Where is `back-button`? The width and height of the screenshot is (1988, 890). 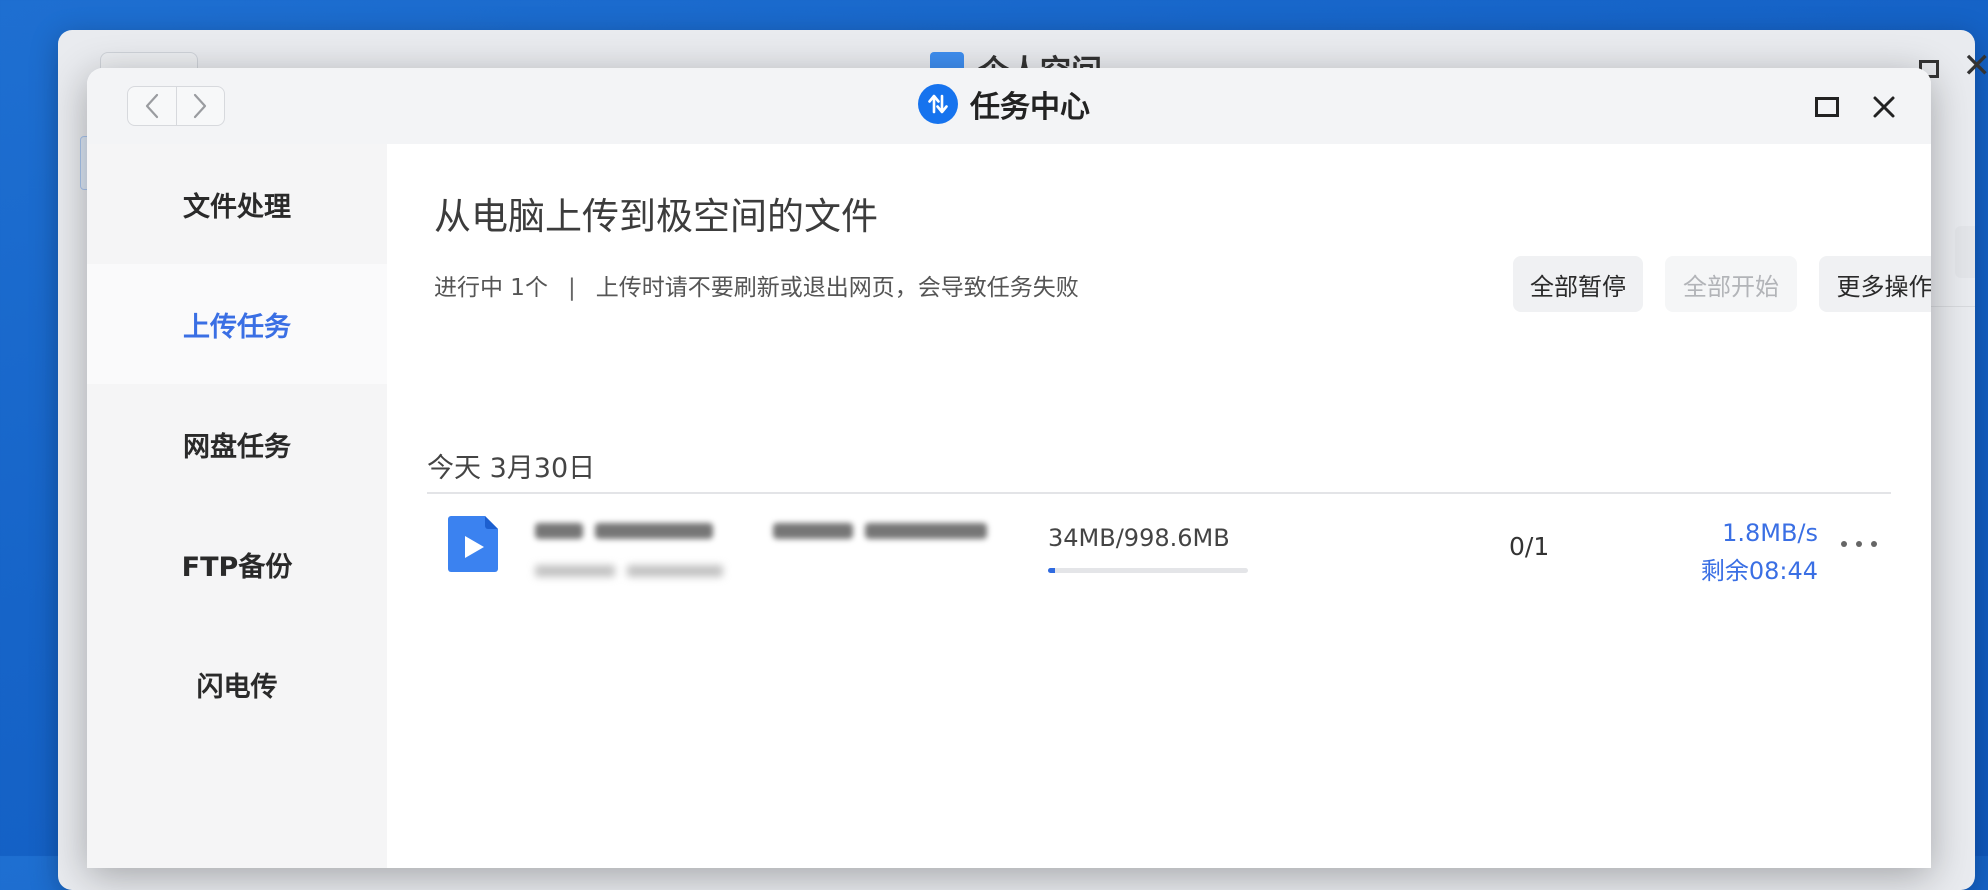
back-button is located at coordinates (152, 106).